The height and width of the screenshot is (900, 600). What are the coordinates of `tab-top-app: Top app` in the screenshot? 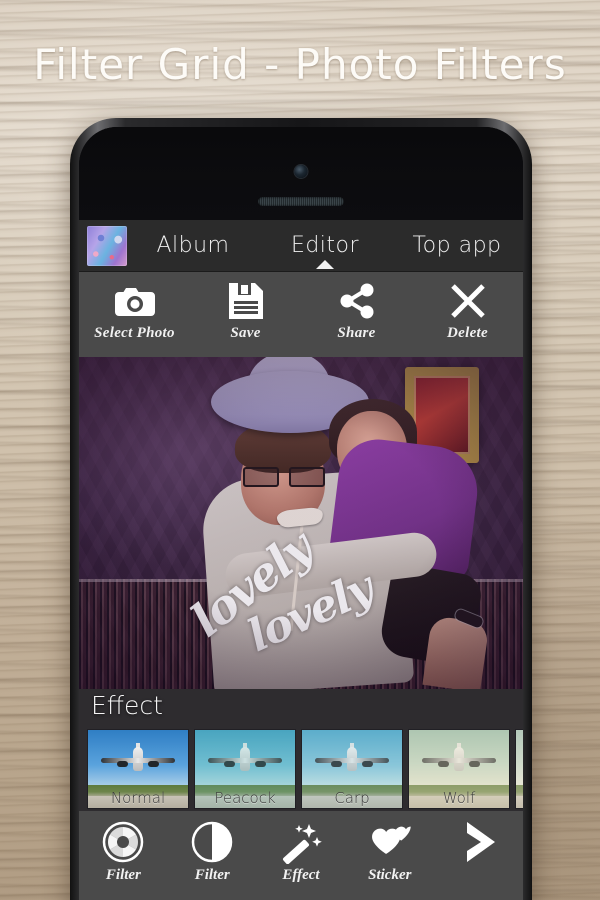 It's located at (457, 245).